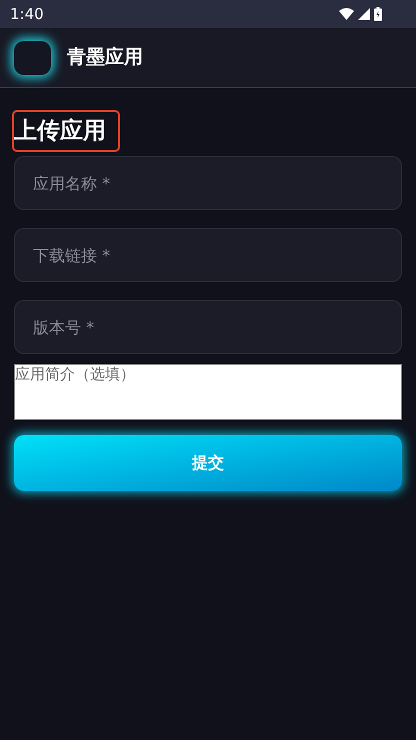 This screenshot has height=740, width=416. Describe the element at coordinates (208, 327) in the screenshot. I see `input-field: 版本号 *` at that location.